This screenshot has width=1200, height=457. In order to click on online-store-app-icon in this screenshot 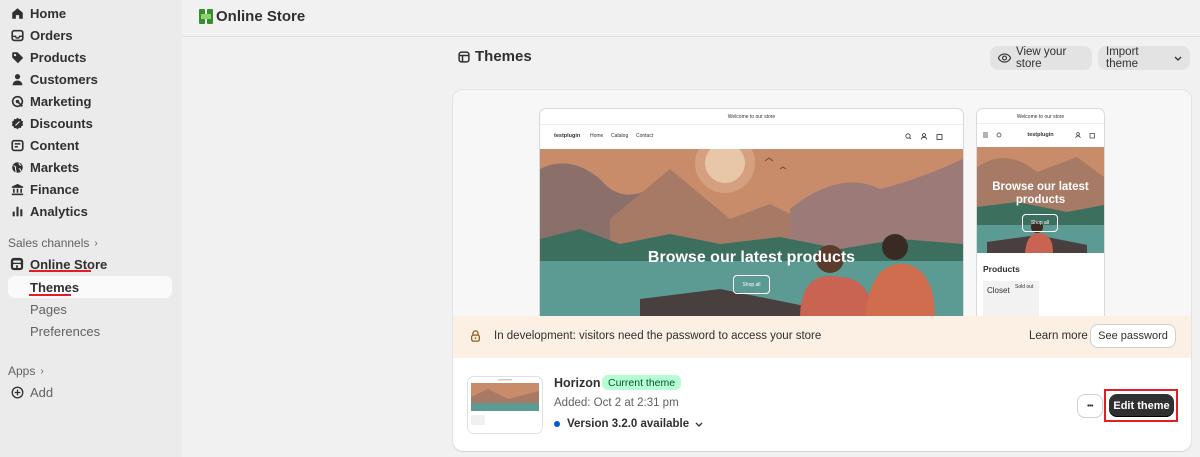, I will do `click(206, 16)`.